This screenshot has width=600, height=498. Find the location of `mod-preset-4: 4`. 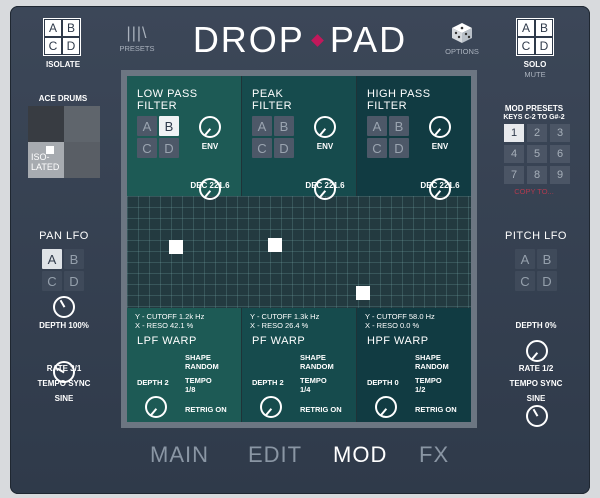

mod-preset-4: 4 is located at coordinates (514, 154).